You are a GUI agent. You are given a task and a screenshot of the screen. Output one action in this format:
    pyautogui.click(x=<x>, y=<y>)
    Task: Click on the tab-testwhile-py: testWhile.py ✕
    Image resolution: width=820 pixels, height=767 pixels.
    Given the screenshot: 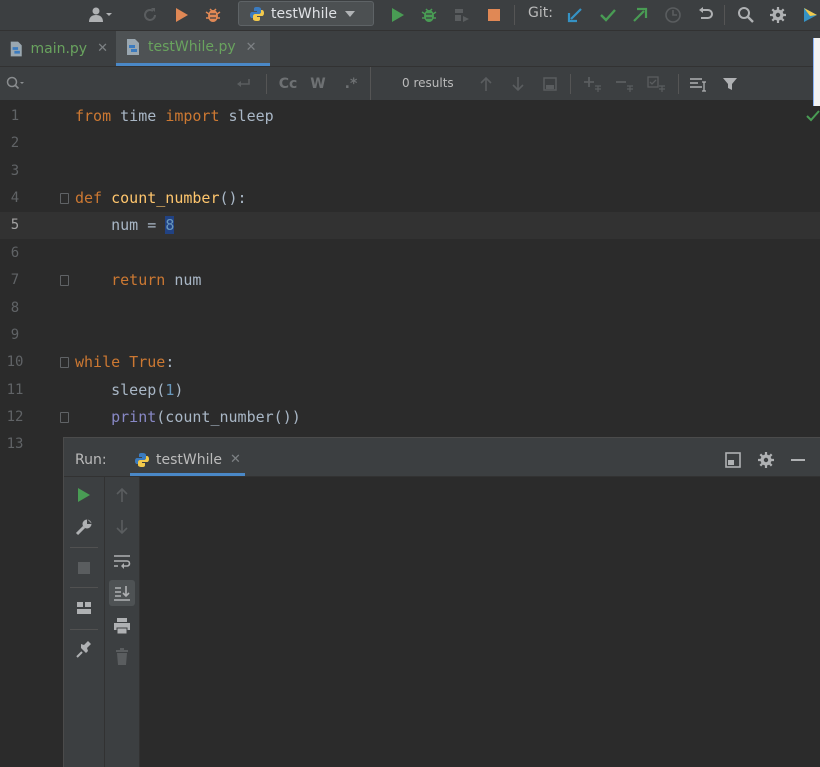 What is the action you would take?
    pyautogui.click(x=193, y=48)
    